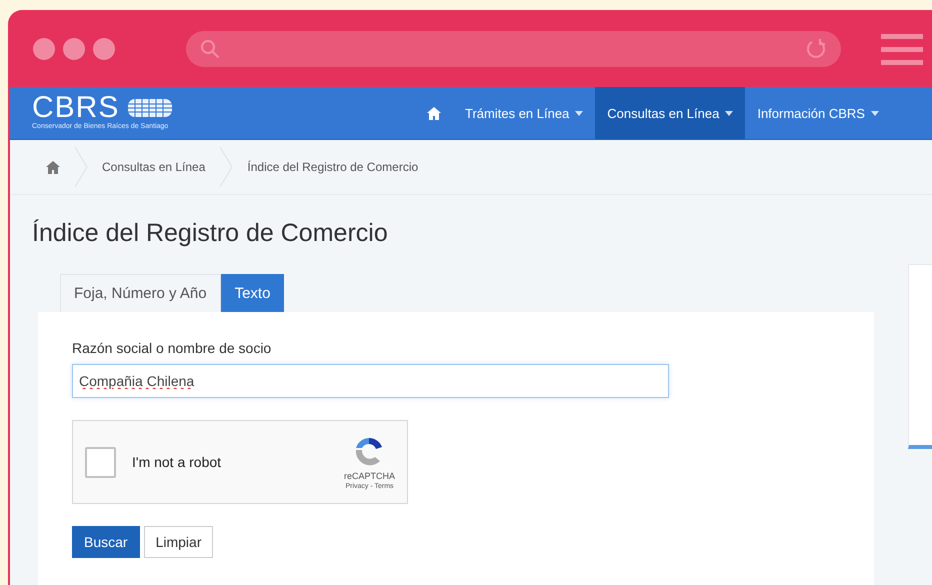  Describe the element at coordinates (74, 48) in the screenshot. I see `window-dots-icon` at that location.